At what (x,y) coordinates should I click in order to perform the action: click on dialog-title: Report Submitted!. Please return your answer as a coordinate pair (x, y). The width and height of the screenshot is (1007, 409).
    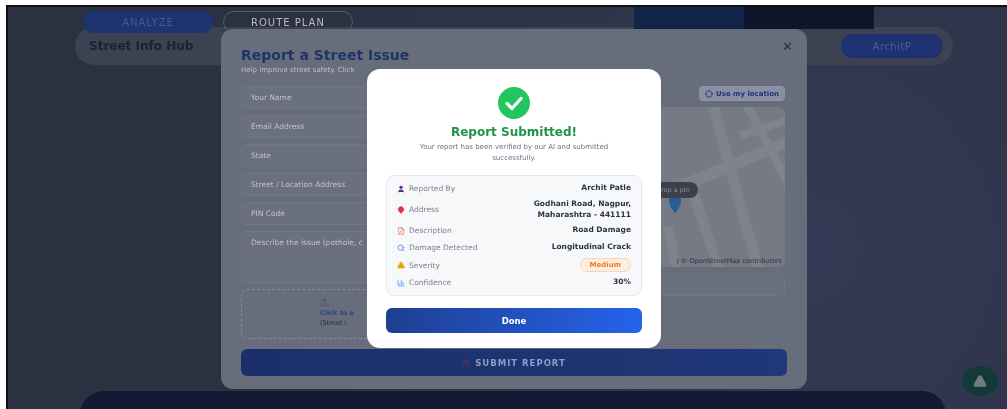
    Looking at the image, I should click on (514, 132).